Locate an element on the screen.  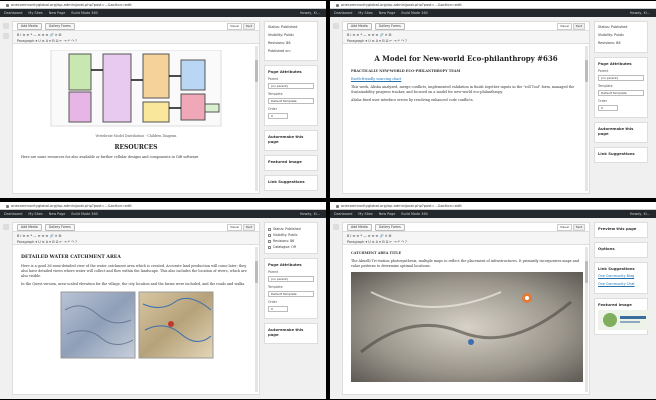
preview-box: Preview this page is located at coordinates (621, 230).